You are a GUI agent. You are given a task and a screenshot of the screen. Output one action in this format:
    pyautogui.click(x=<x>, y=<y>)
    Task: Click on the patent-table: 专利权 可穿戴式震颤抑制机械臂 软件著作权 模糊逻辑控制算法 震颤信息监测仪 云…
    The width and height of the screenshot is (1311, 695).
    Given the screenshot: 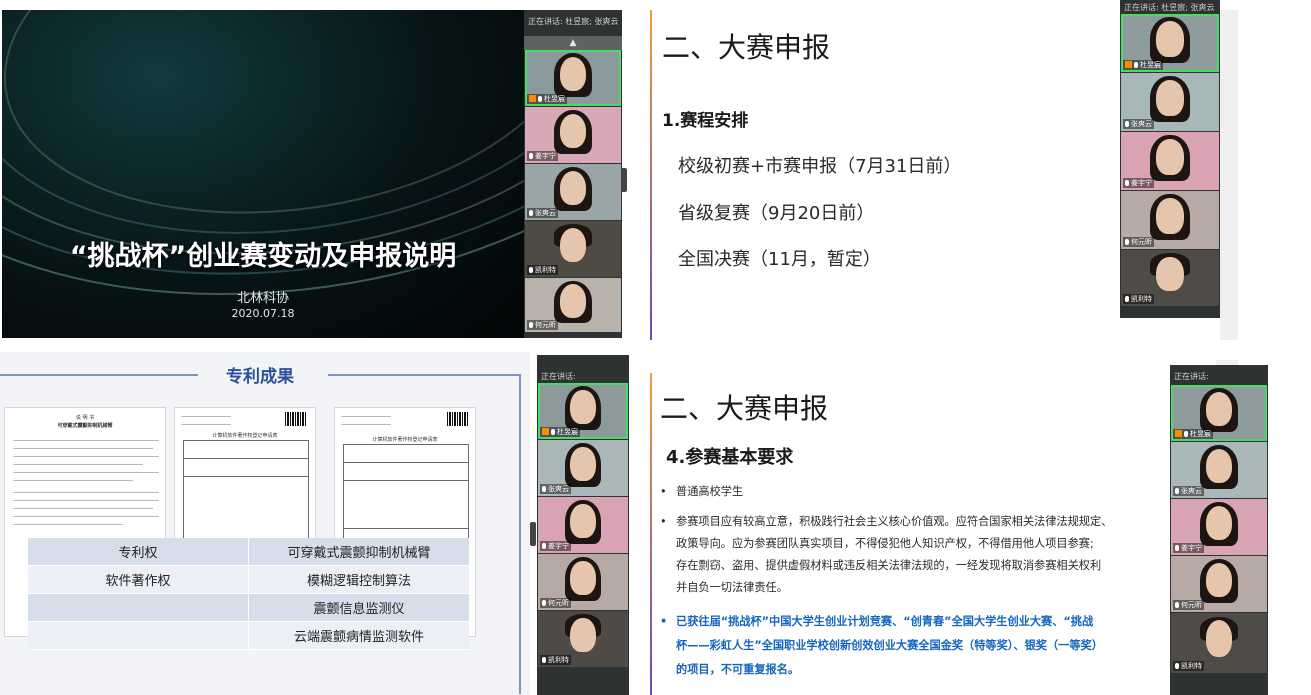 What is the action you would take?
    pyautogui.click(x=248, y=594)
    